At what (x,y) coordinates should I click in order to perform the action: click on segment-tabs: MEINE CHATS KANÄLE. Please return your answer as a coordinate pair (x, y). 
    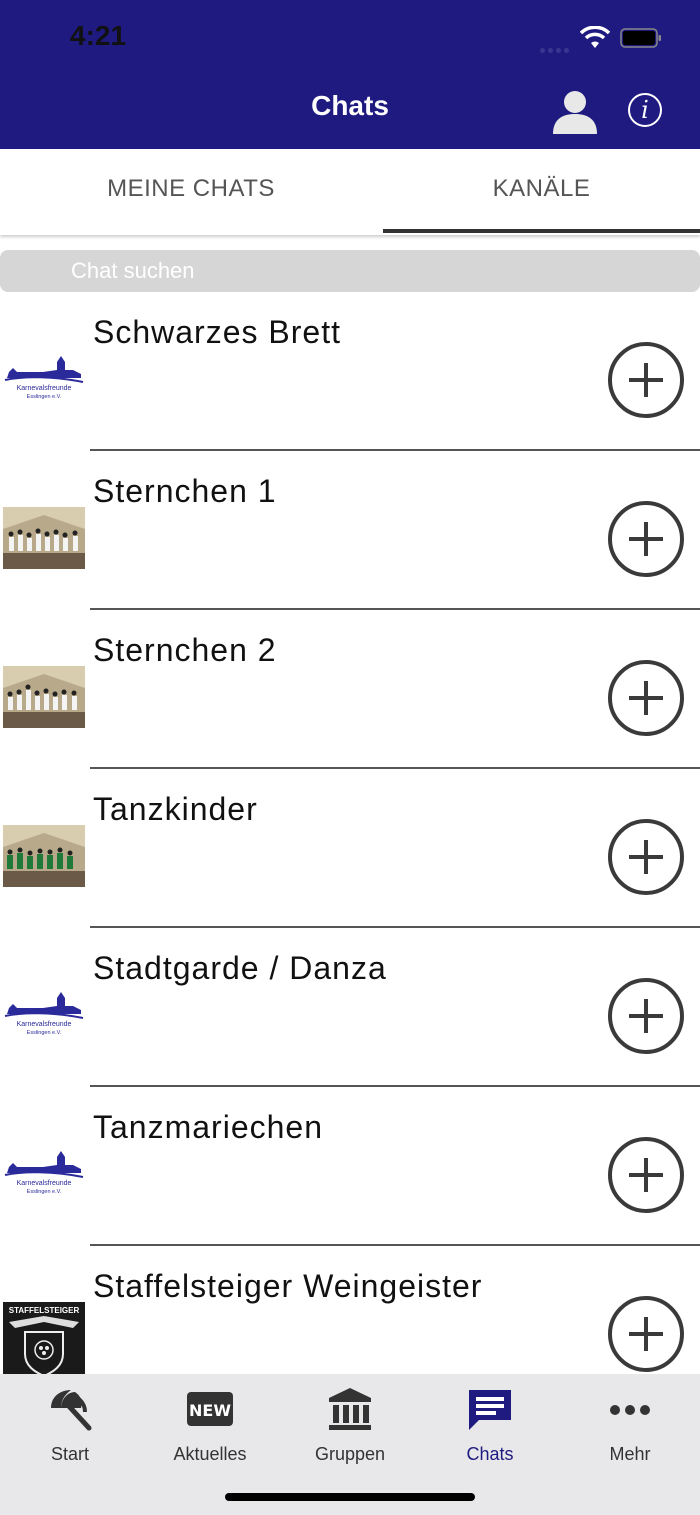
    Looking at the image, I should click on (350, 192).